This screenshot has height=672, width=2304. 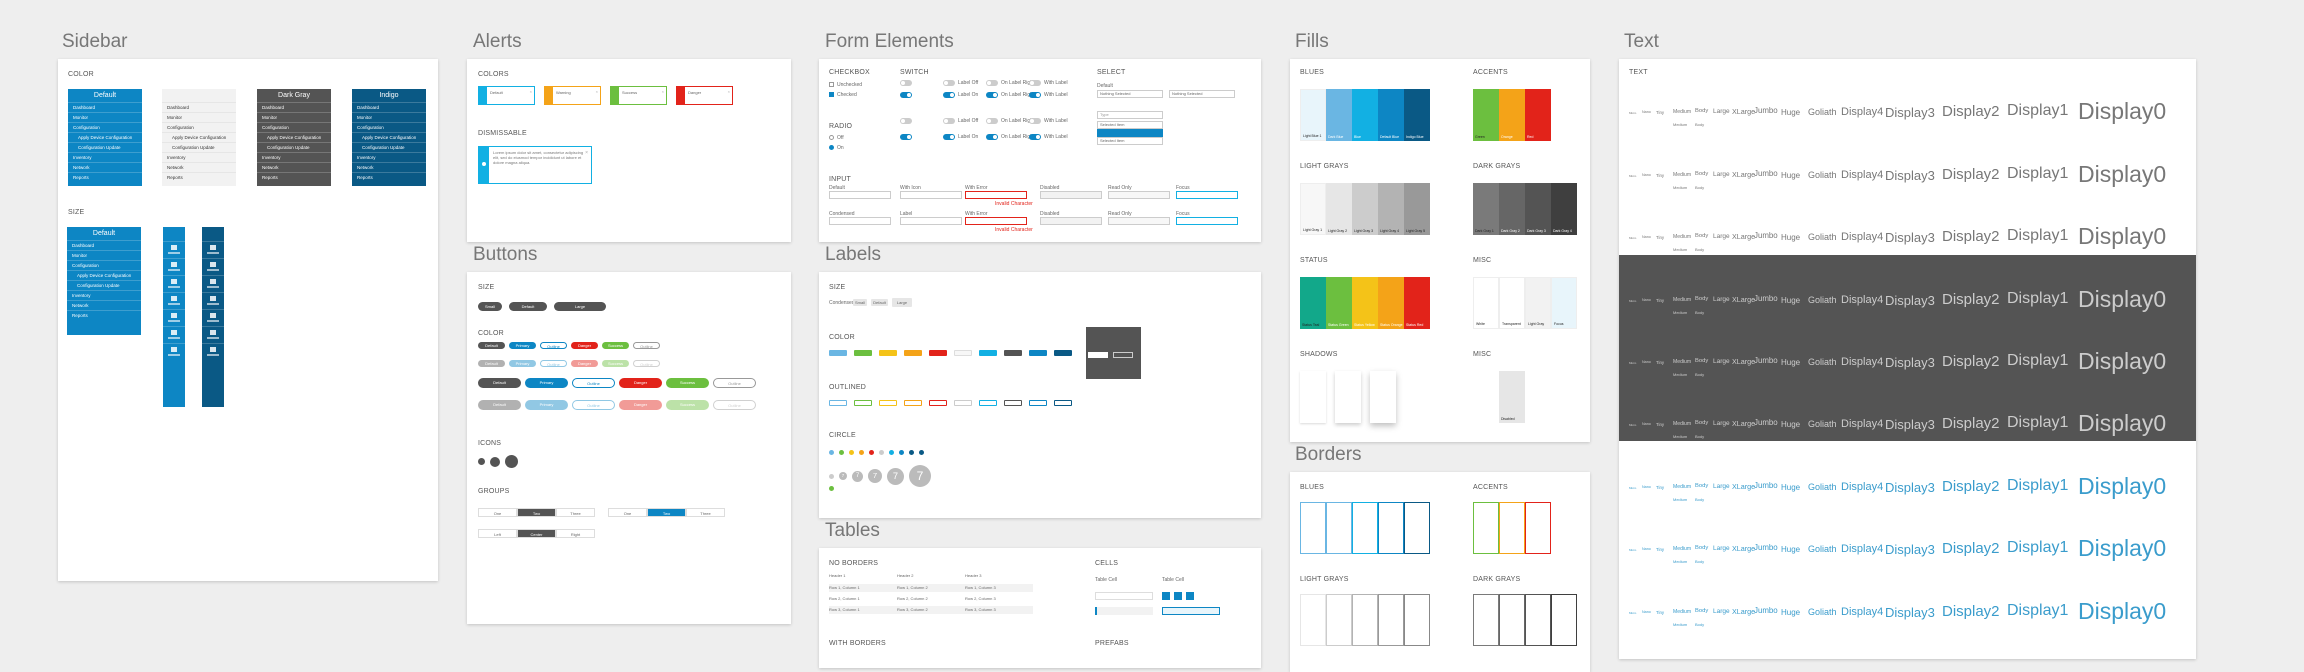 I want to click on button-large: Large, so click(x=580, y=306).